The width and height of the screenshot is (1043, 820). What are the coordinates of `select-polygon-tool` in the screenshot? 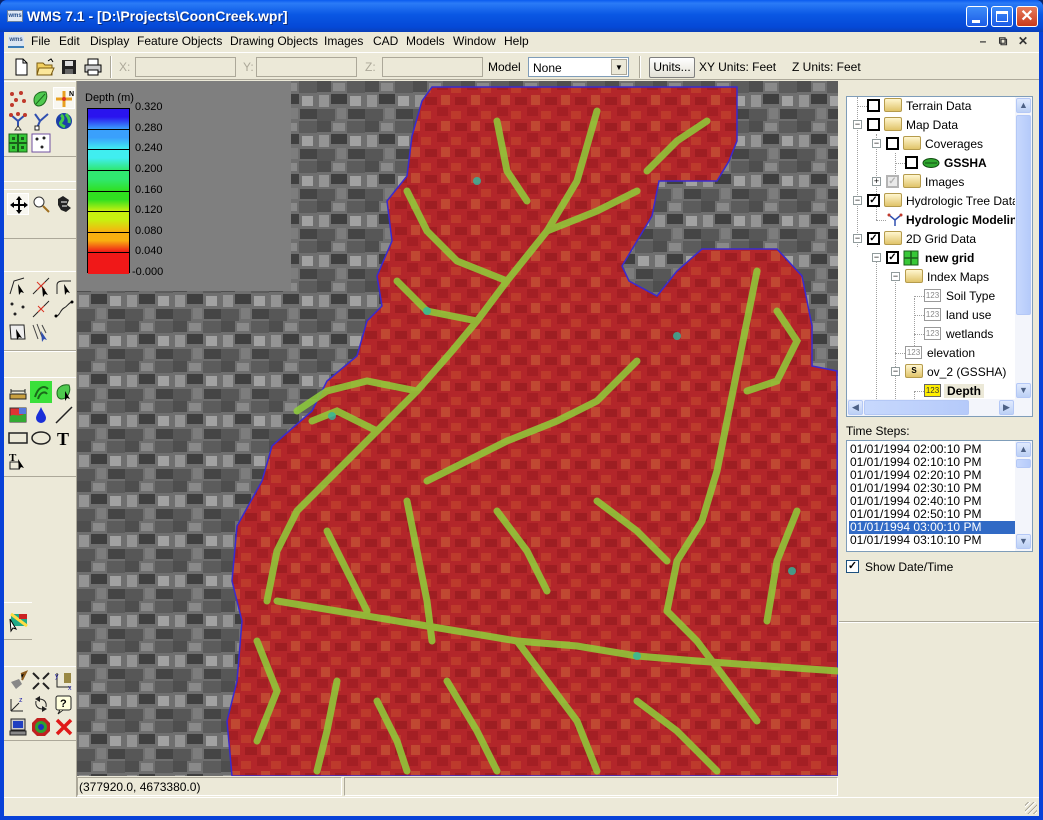 It's located at (18, 332).